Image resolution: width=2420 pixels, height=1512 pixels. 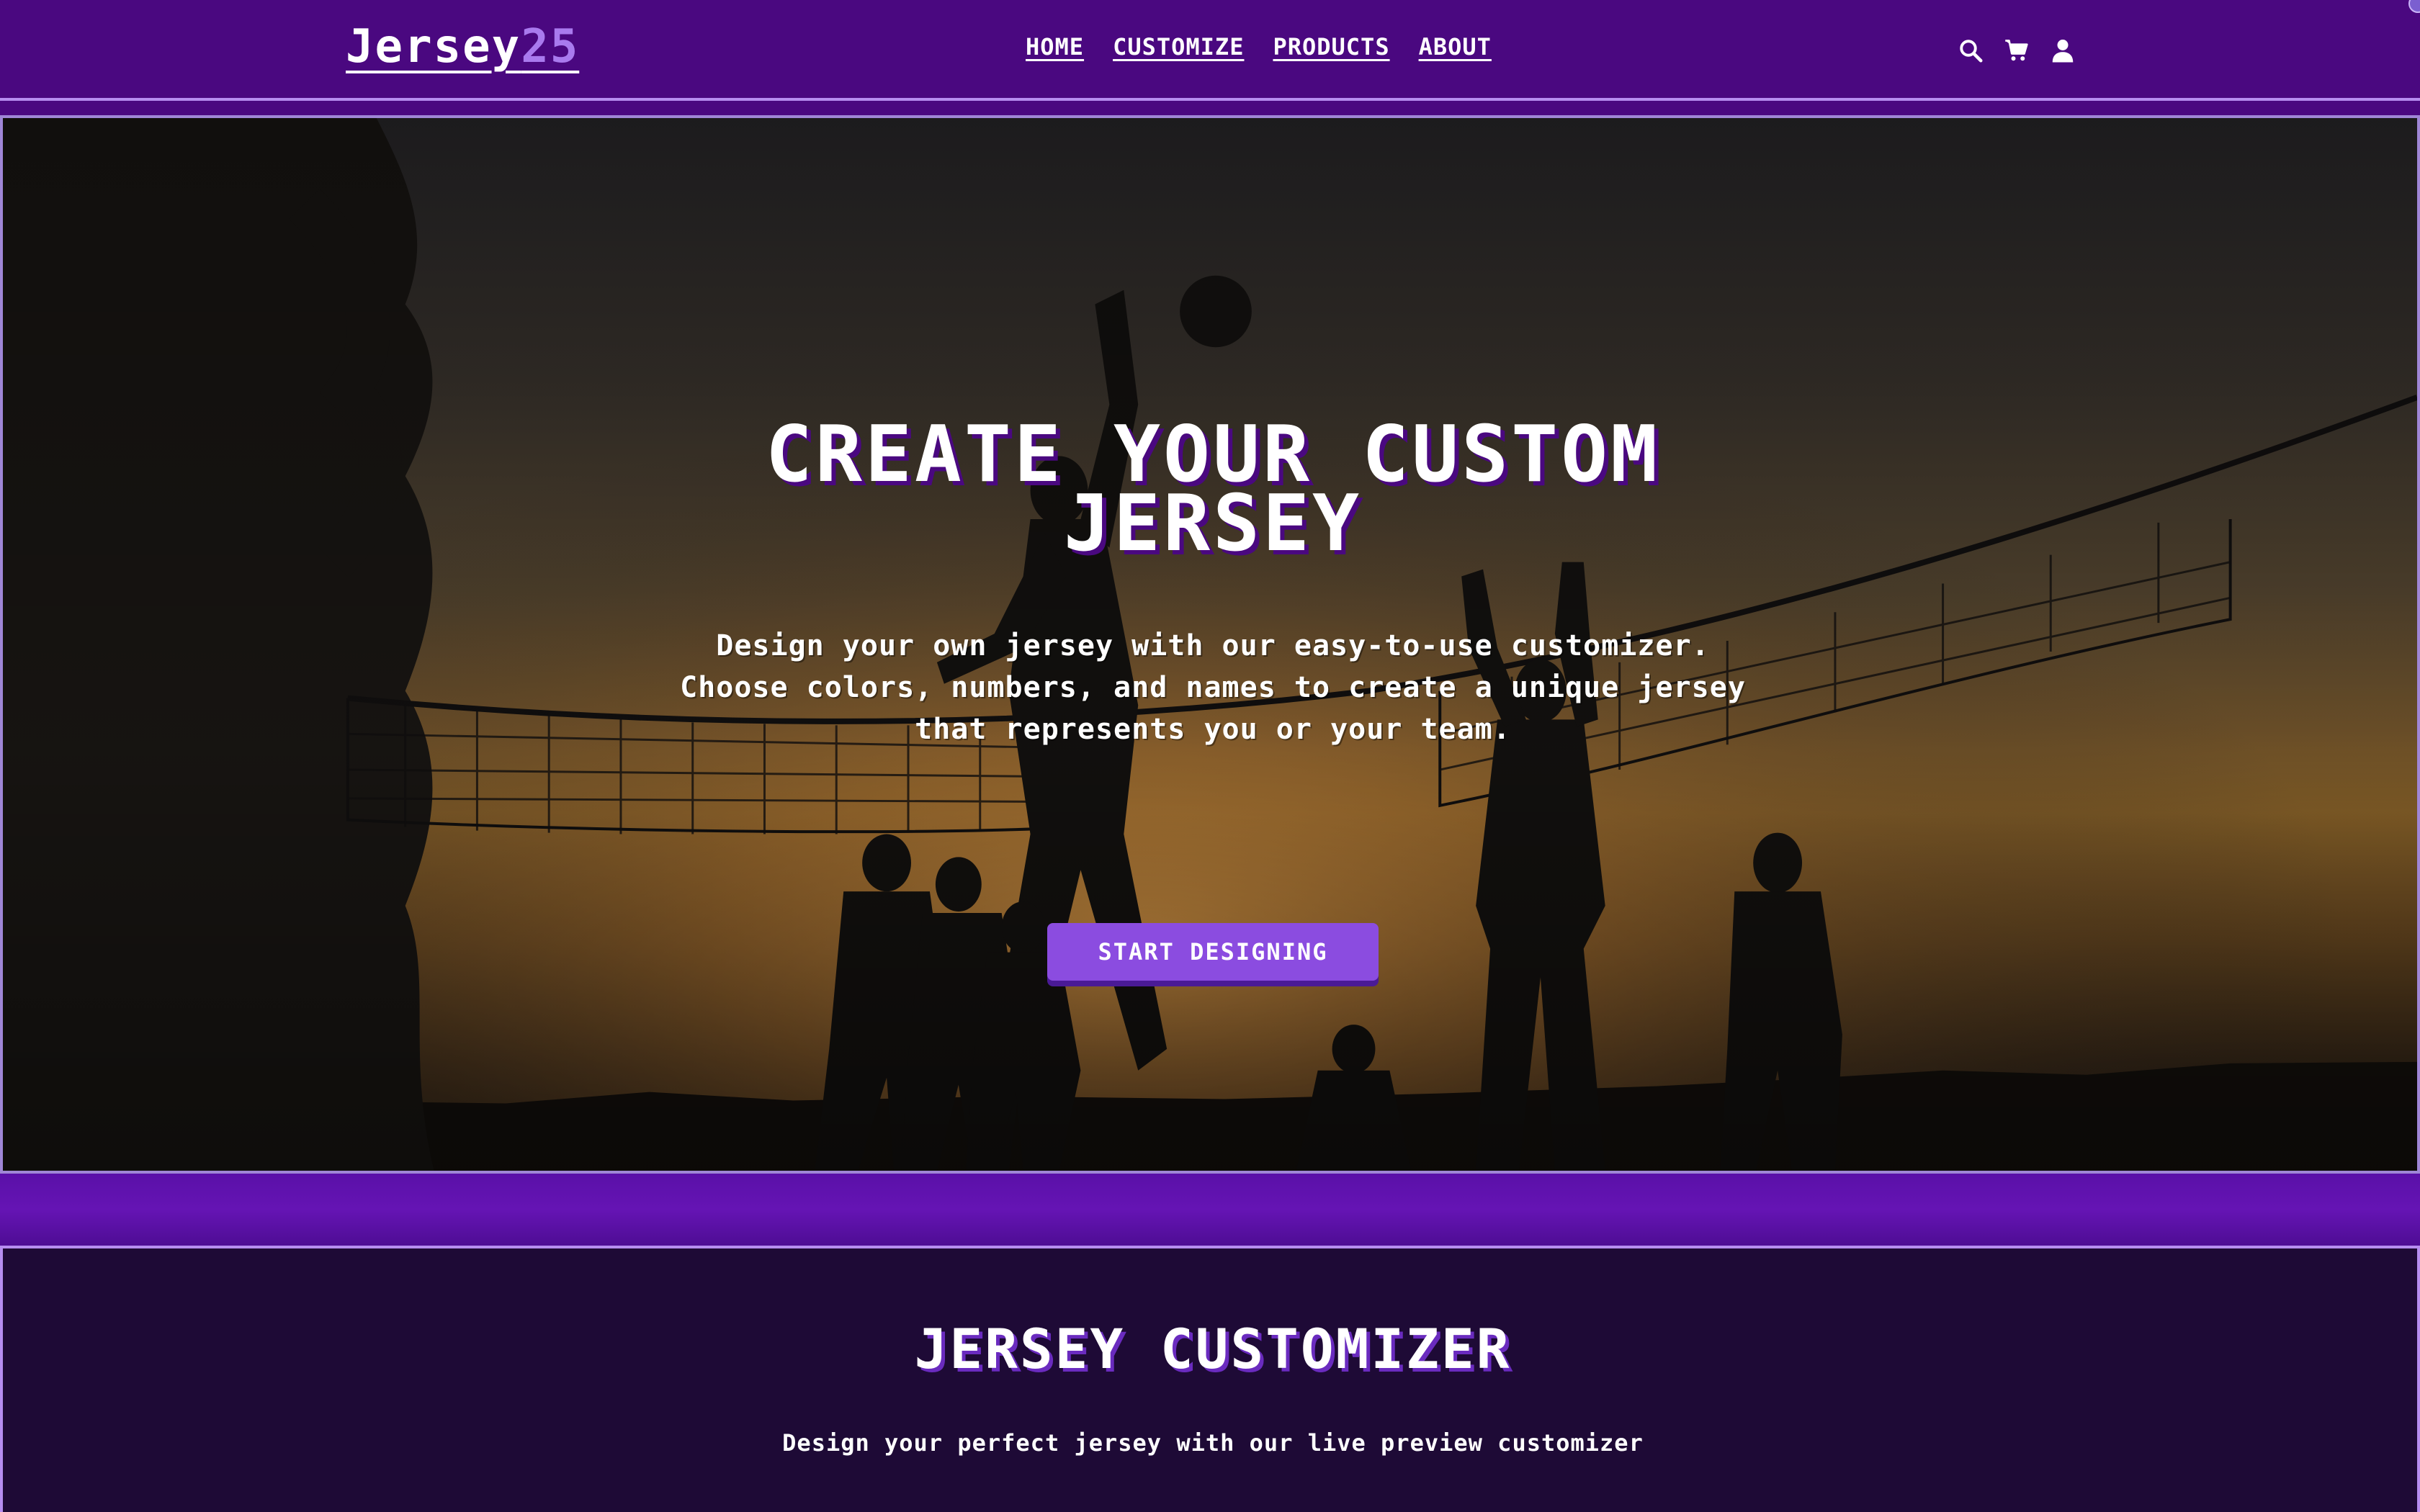 What do you see at coordinates (1213, 489) in the screenshot?
I see `hero-title: CREATE YOUR CUSTOM JERSEY` at bounding box center [1213, 489].